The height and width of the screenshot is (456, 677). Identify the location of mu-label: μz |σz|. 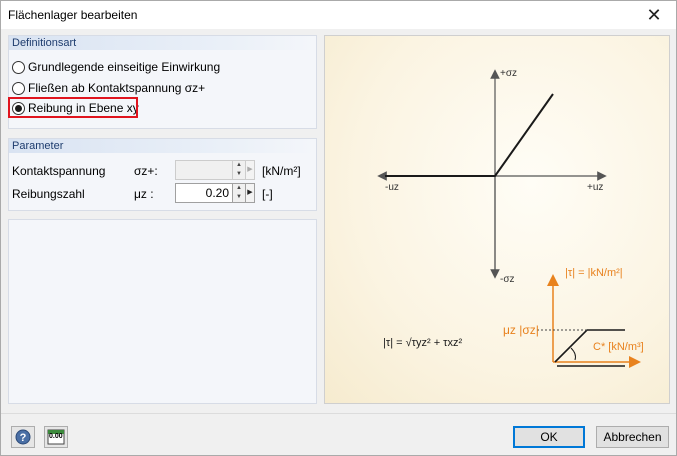
(521, 330).